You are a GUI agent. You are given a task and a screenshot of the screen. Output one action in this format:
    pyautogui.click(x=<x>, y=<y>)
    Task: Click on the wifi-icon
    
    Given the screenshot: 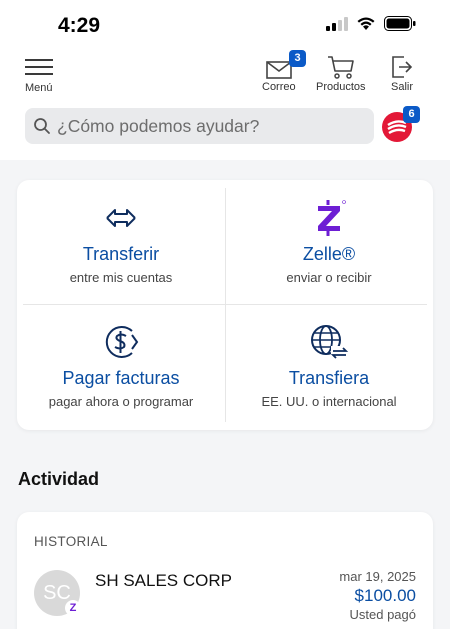 What is the action you would take?
    pyautogui.click(x=366, y=23)
    